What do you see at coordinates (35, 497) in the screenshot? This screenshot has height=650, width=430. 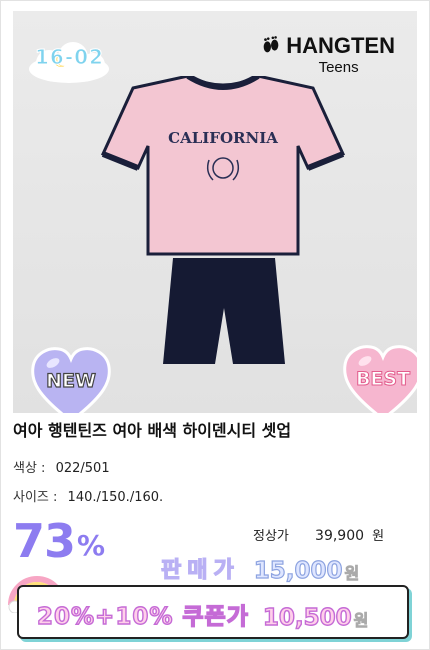 I see `size-label: 사이즈 :` at bounding box center [35, 497].